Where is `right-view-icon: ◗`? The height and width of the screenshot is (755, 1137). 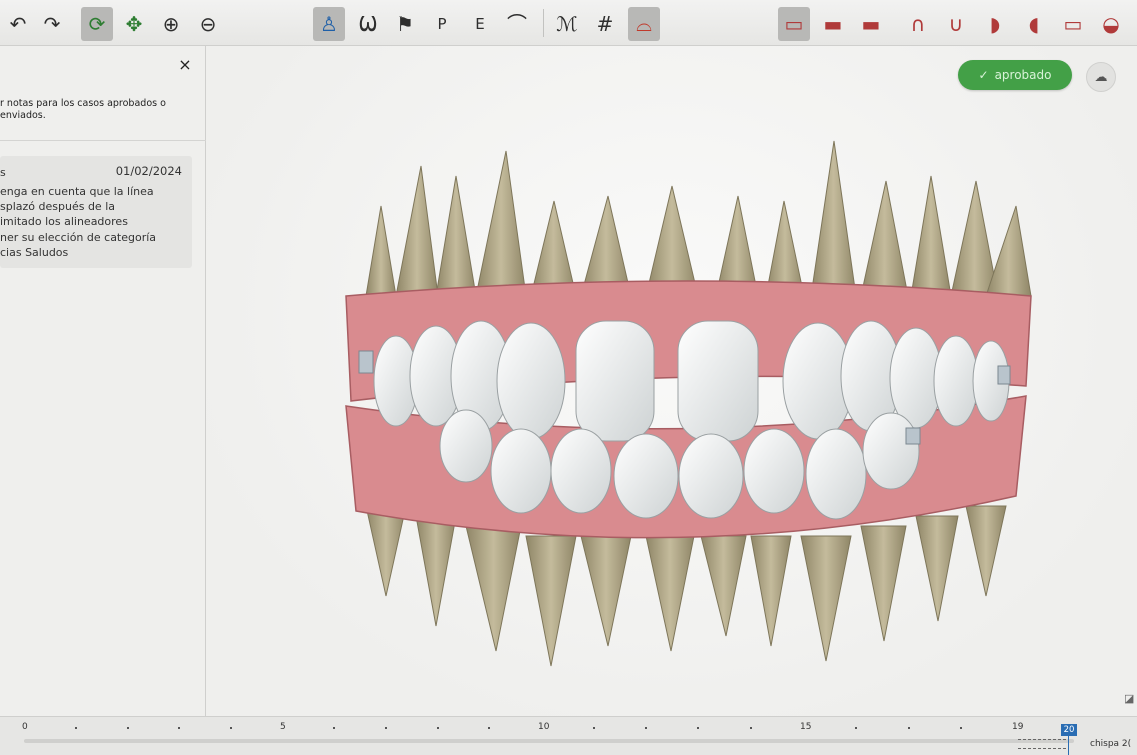
right-view-icon: ◗ is located at coordinates (995, 24).